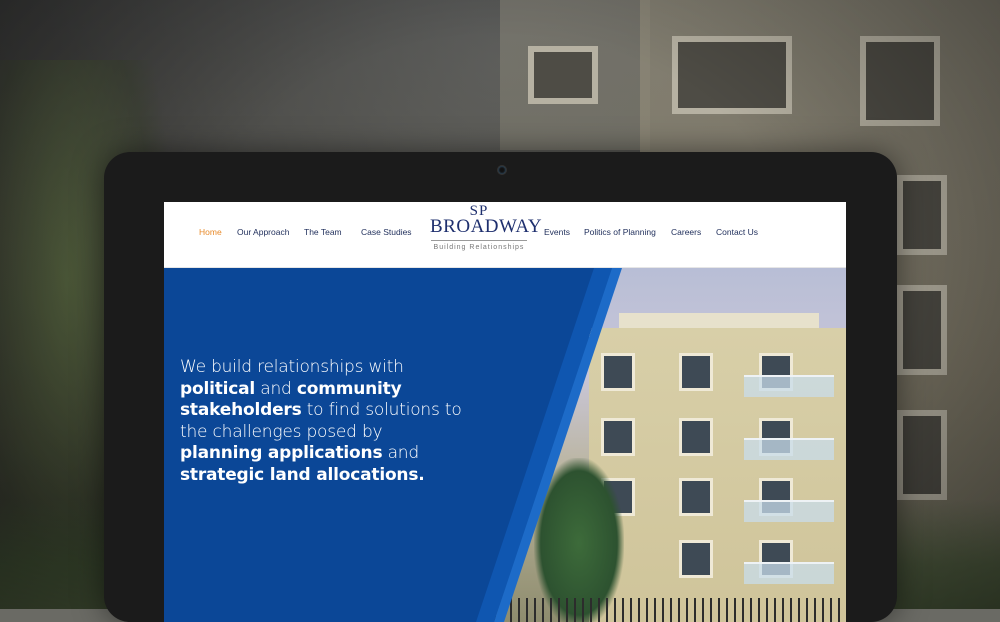 Image resolution: width=1000 pixels, height=622 pixels. What do you see at coordinates (479, 240) in the screenshot?
I see `logo-divider` at bounding box center [479, 240].